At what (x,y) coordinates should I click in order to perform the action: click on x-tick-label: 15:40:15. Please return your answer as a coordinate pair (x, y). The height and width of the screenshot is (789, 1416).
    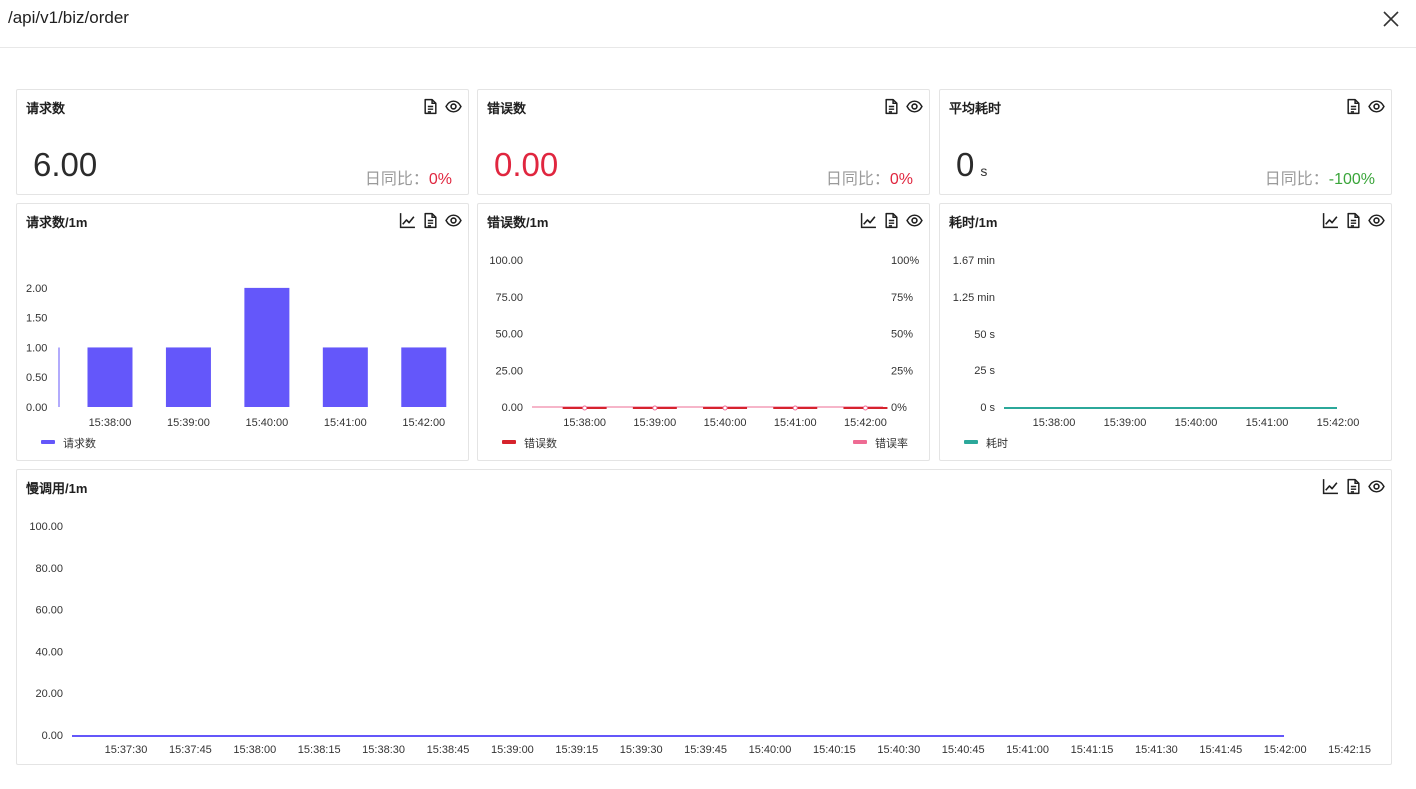
    Looking at the image, I should click on (834, 750).